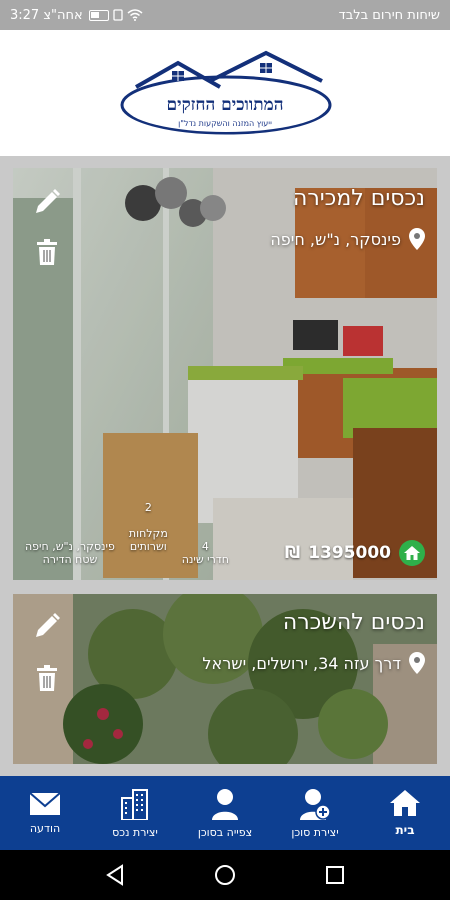 The height and width of the screenshot is (900, 450). I want to click on stat-area: פינסקר, נ"ש, חיפה שטח הדירה, so click(70, 553).